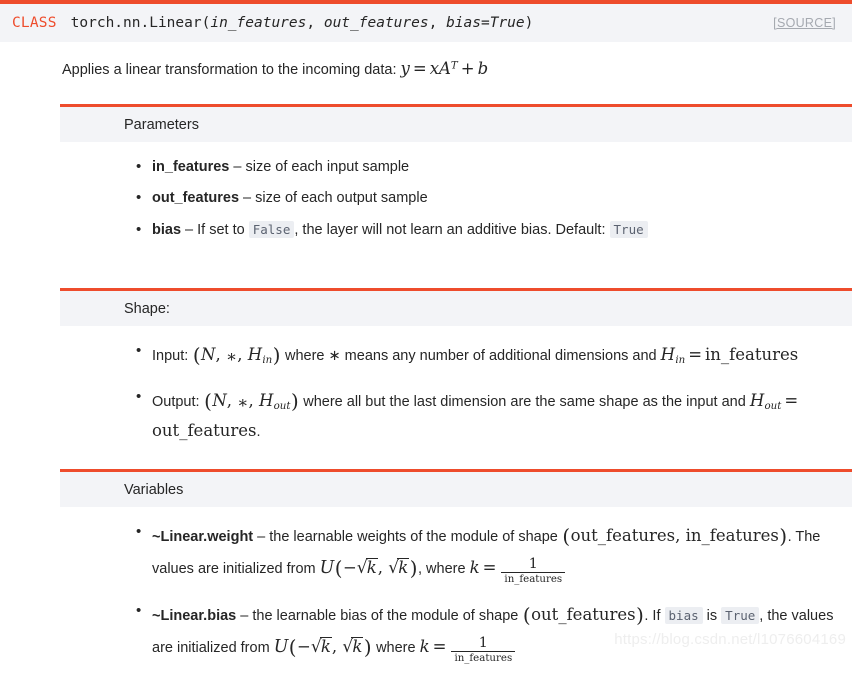 Image resolution: width=852 pixels, height=679 pixels. Describe the element at coordinates (34, 23) in the screenshot. I see `class-keyword-label: CLASS` at that location.